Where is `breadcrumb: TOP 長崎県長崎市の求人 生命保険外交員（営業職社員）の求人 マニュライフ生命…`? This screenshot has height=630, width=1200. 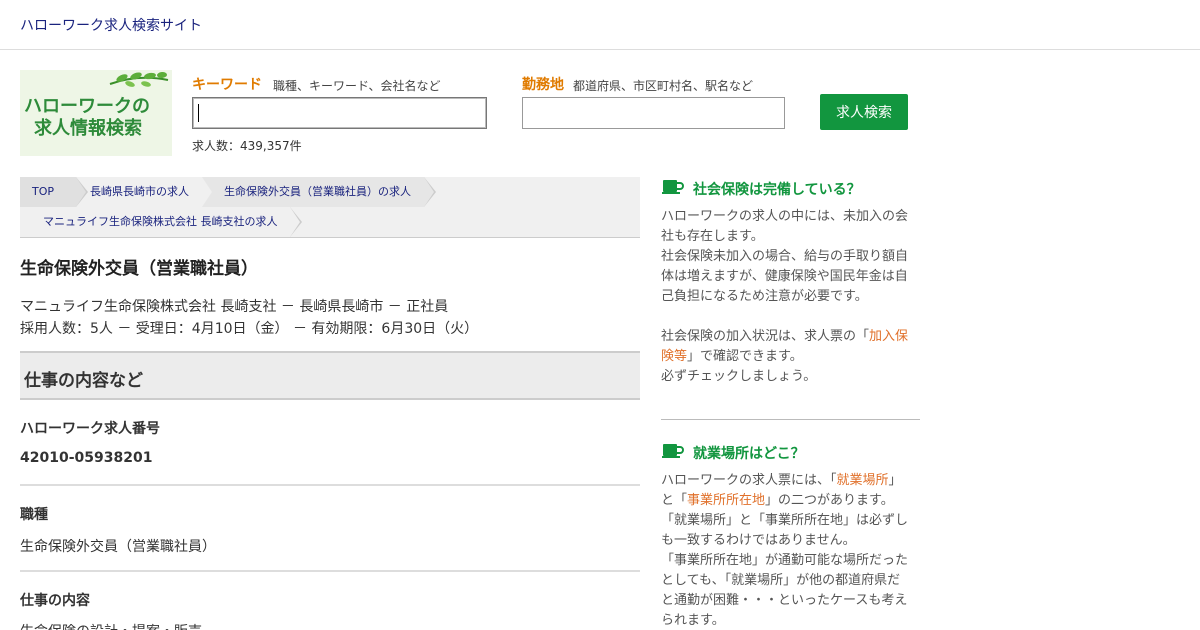 breadcrumb: TOP 長崎県長崎市の求人 生命保険外交員（営業職社員）の求人 マニュライフ生命… is located at coordinates (330, 207).